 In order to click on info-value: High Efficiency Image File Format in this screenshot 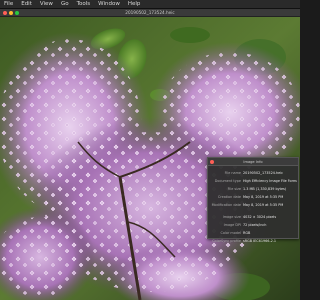, I will do `click(270, 181)`.